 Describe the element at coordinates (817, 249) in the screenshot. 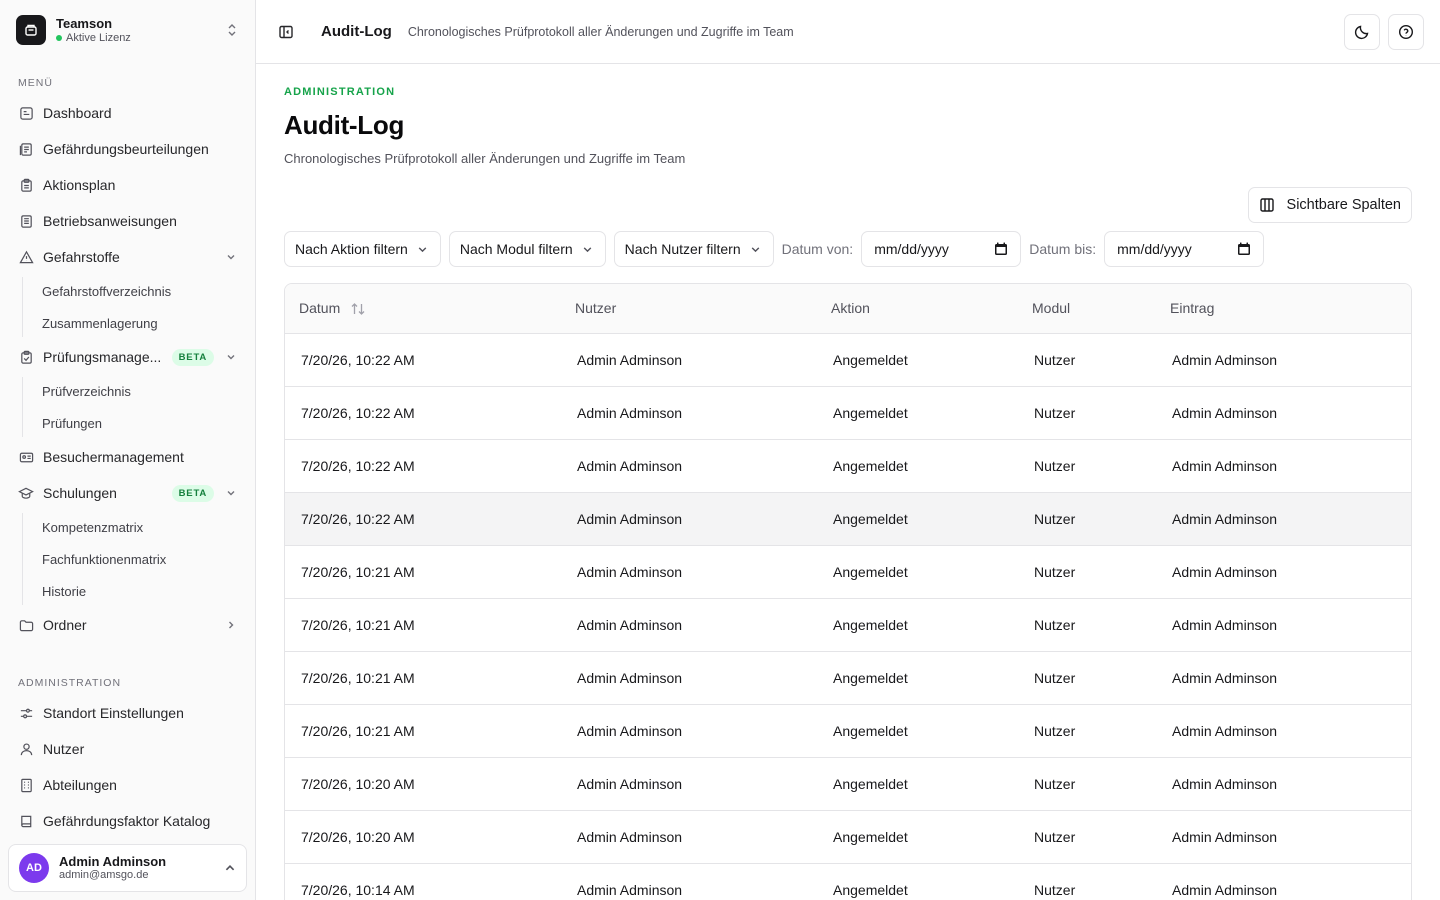

I see `date-from-label: Datum von:` at that location.